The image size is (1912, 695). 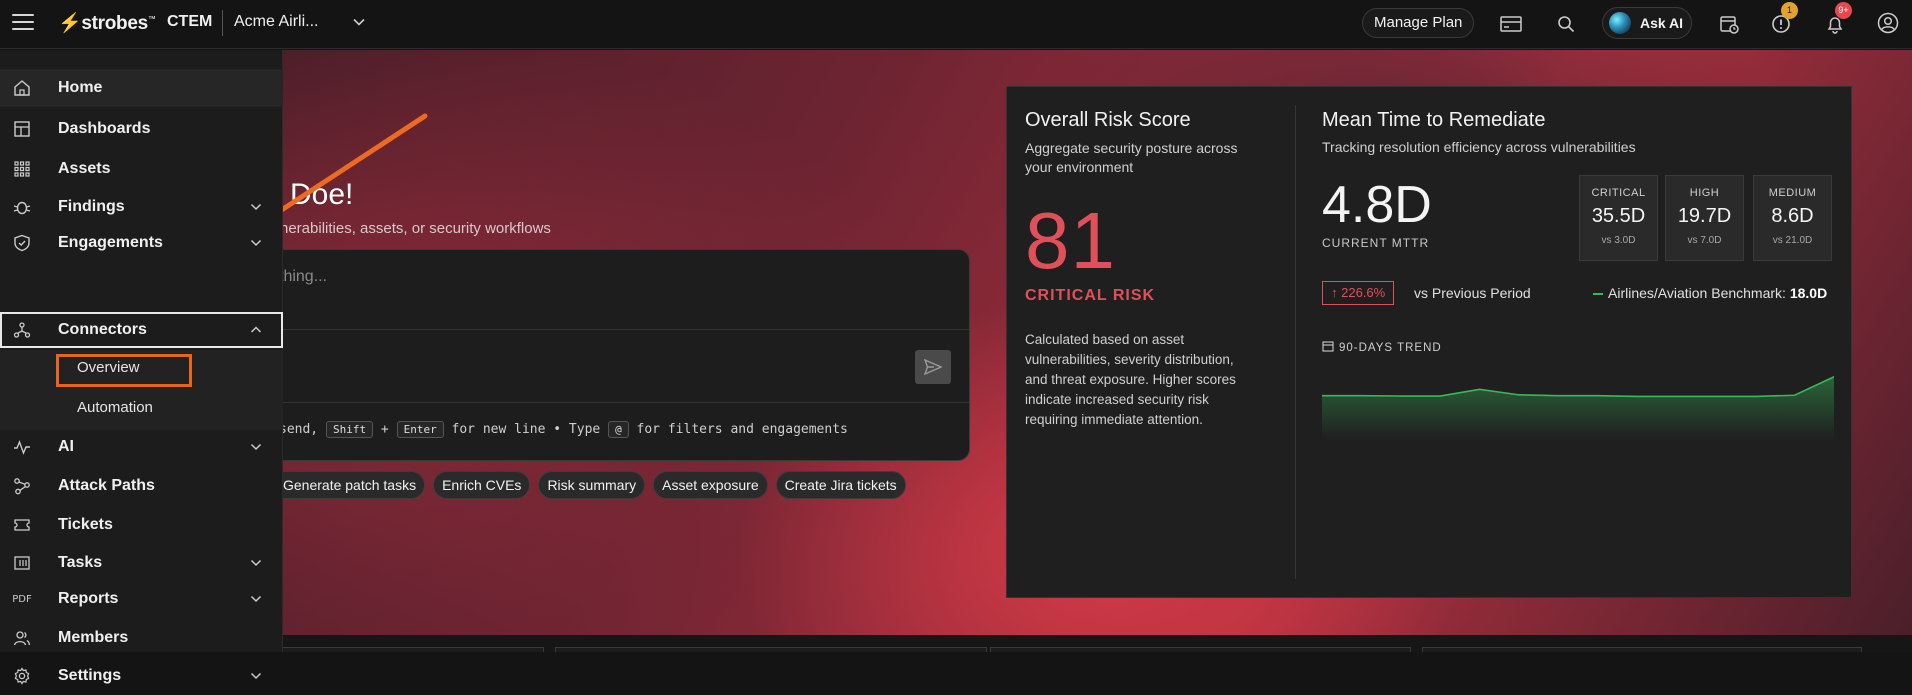 I want to click on sidebar-subitem-automation: Automation, so click(x=141, y=408).